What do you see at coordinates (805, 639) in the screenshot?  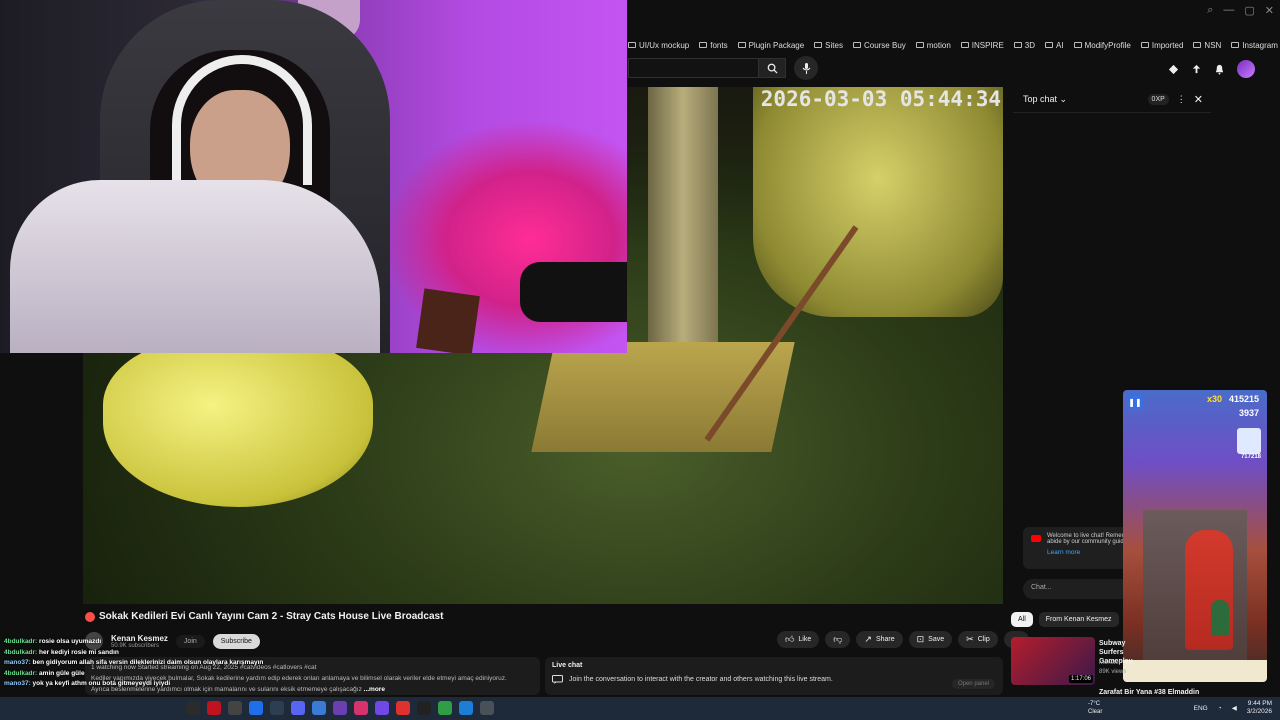 I see `like-label: Like` at bounding box center [805, 639].